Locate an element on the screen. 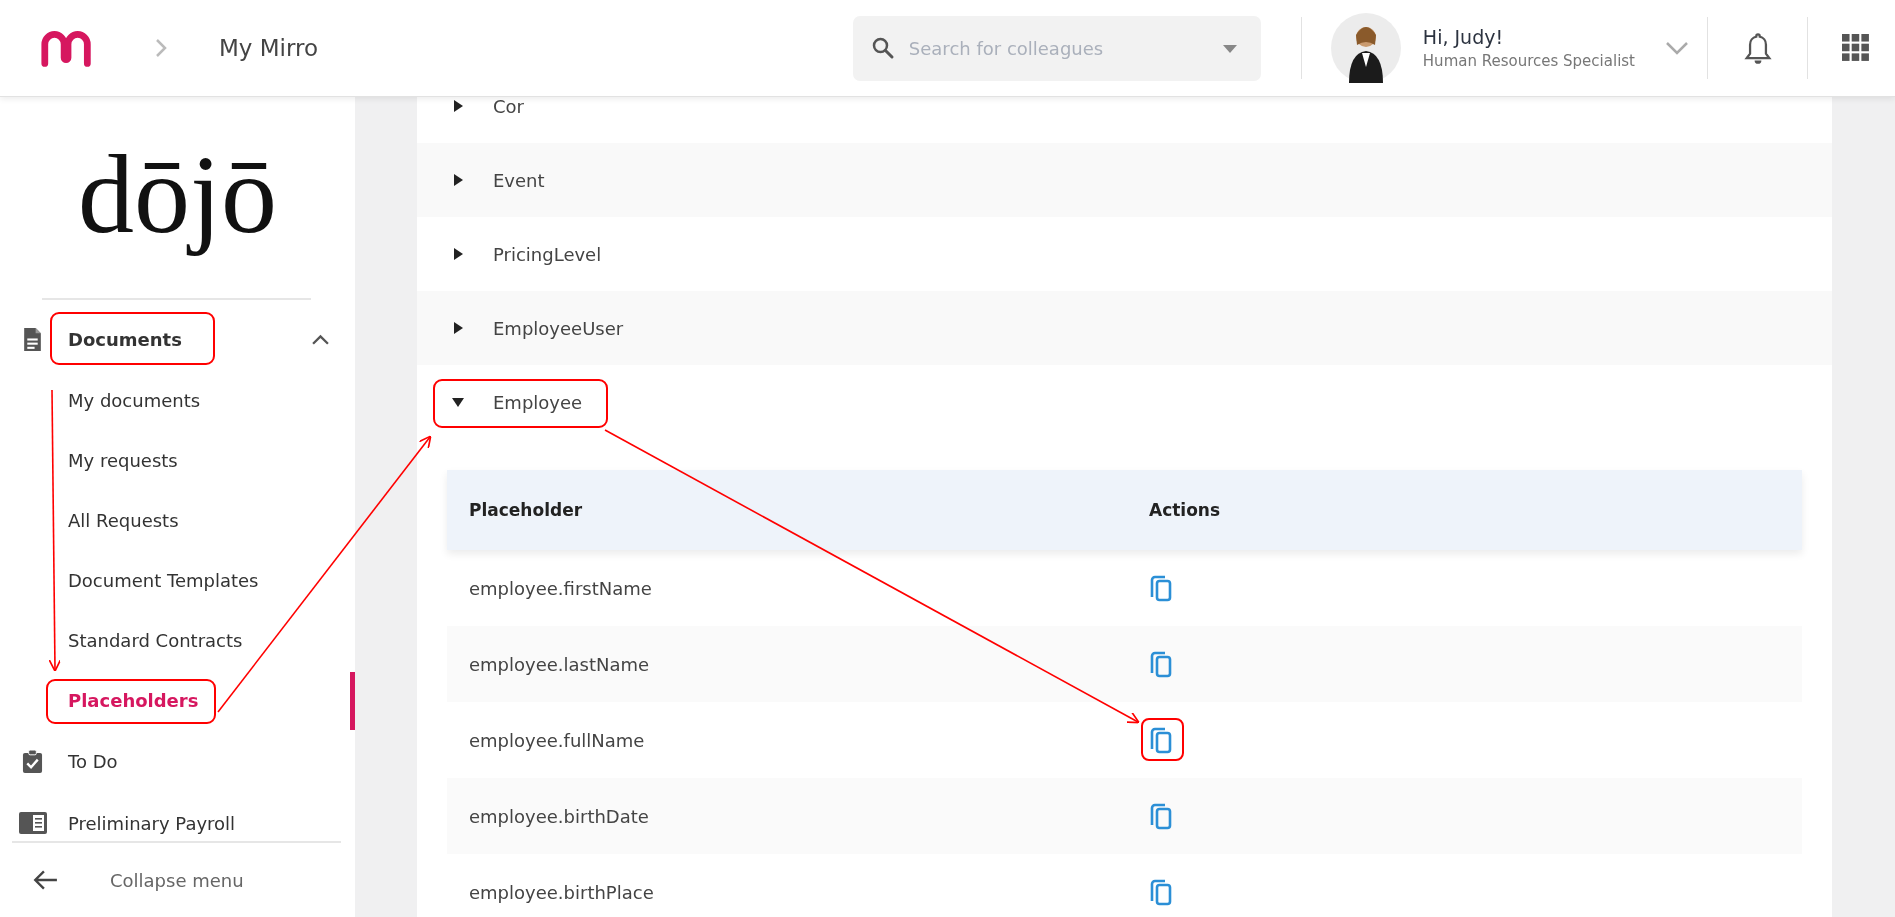 The height and width of the screenshot is (917, 1895). group-row: Employee is located at coordinates (1124, 402).